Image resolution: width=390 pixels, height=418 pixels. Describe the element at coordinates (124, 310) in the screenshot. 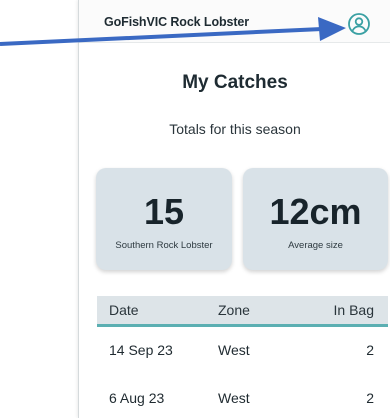

I see `column-header-date: Date` at that location.